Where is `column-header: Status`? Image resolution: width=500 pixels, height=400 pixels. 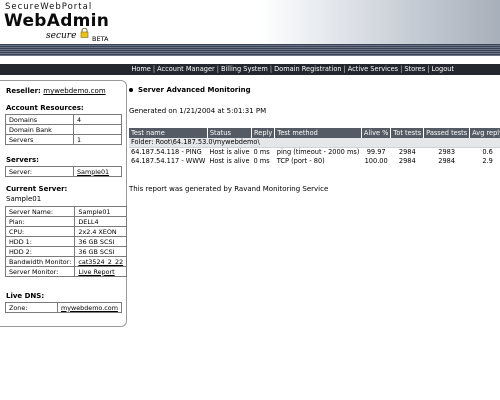
column-header: Status is located at coordinates (230, 133).